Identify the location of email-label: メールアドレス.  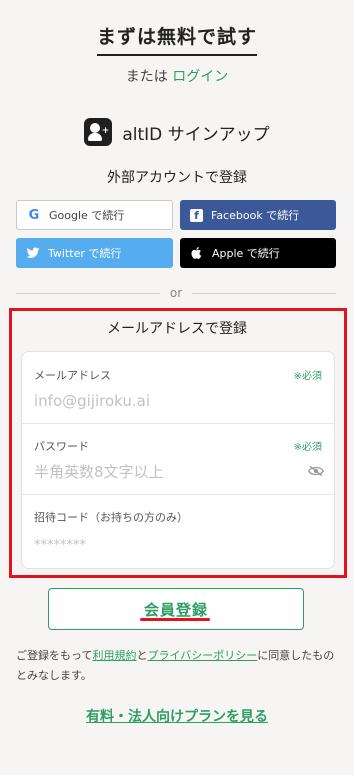
(72, 375).